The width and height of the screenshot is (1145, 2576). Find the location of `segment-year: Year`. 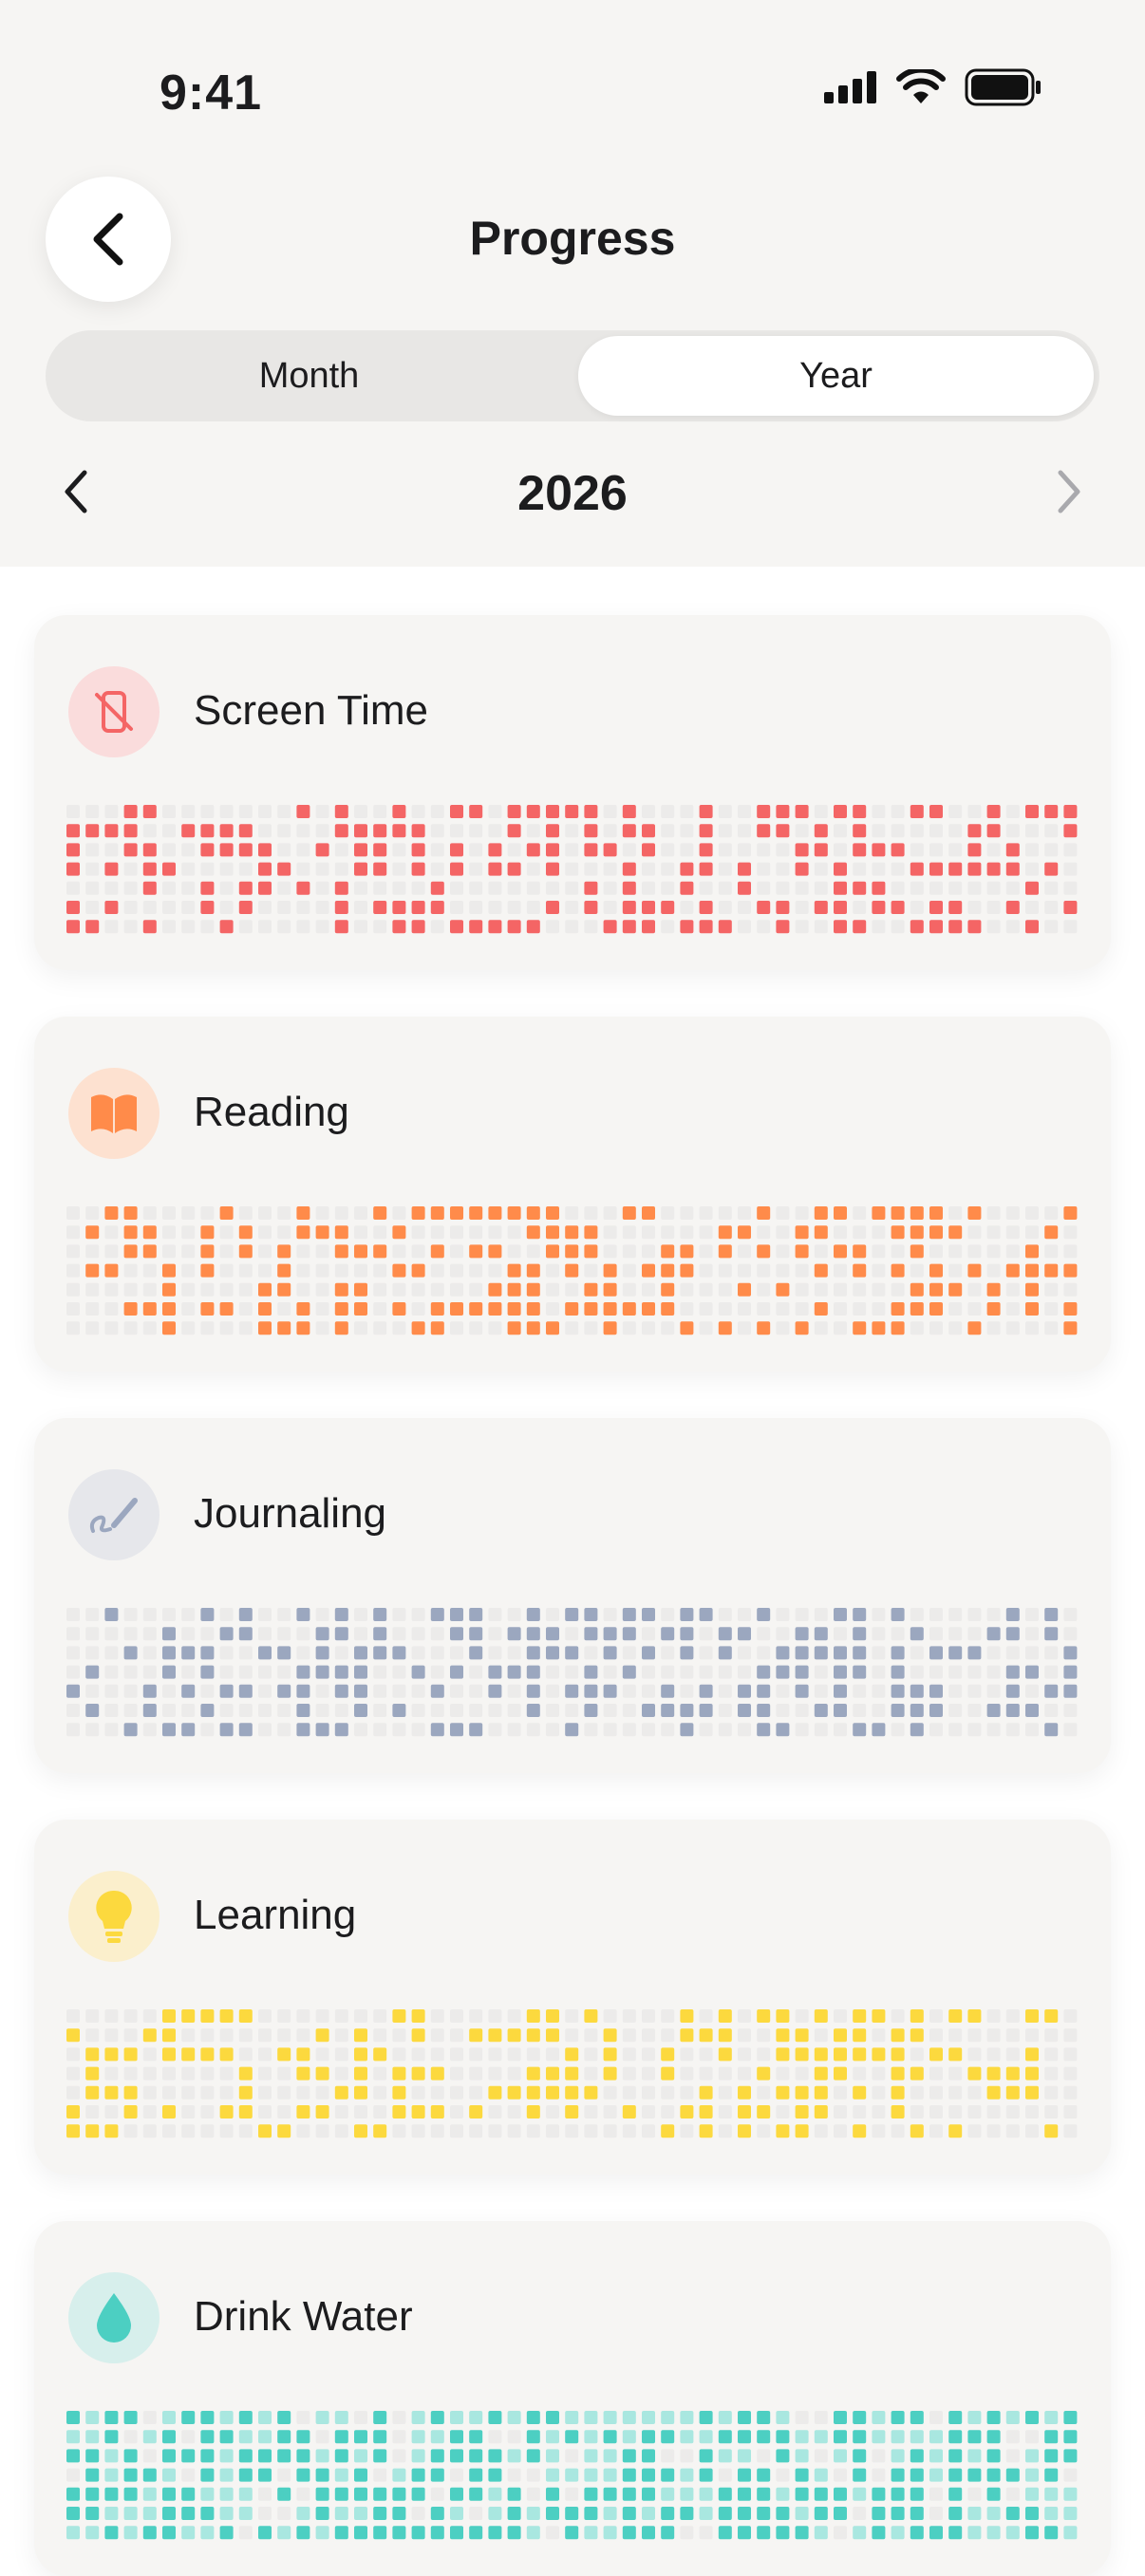

segment-year: Year is located at coordinates (836, 376).